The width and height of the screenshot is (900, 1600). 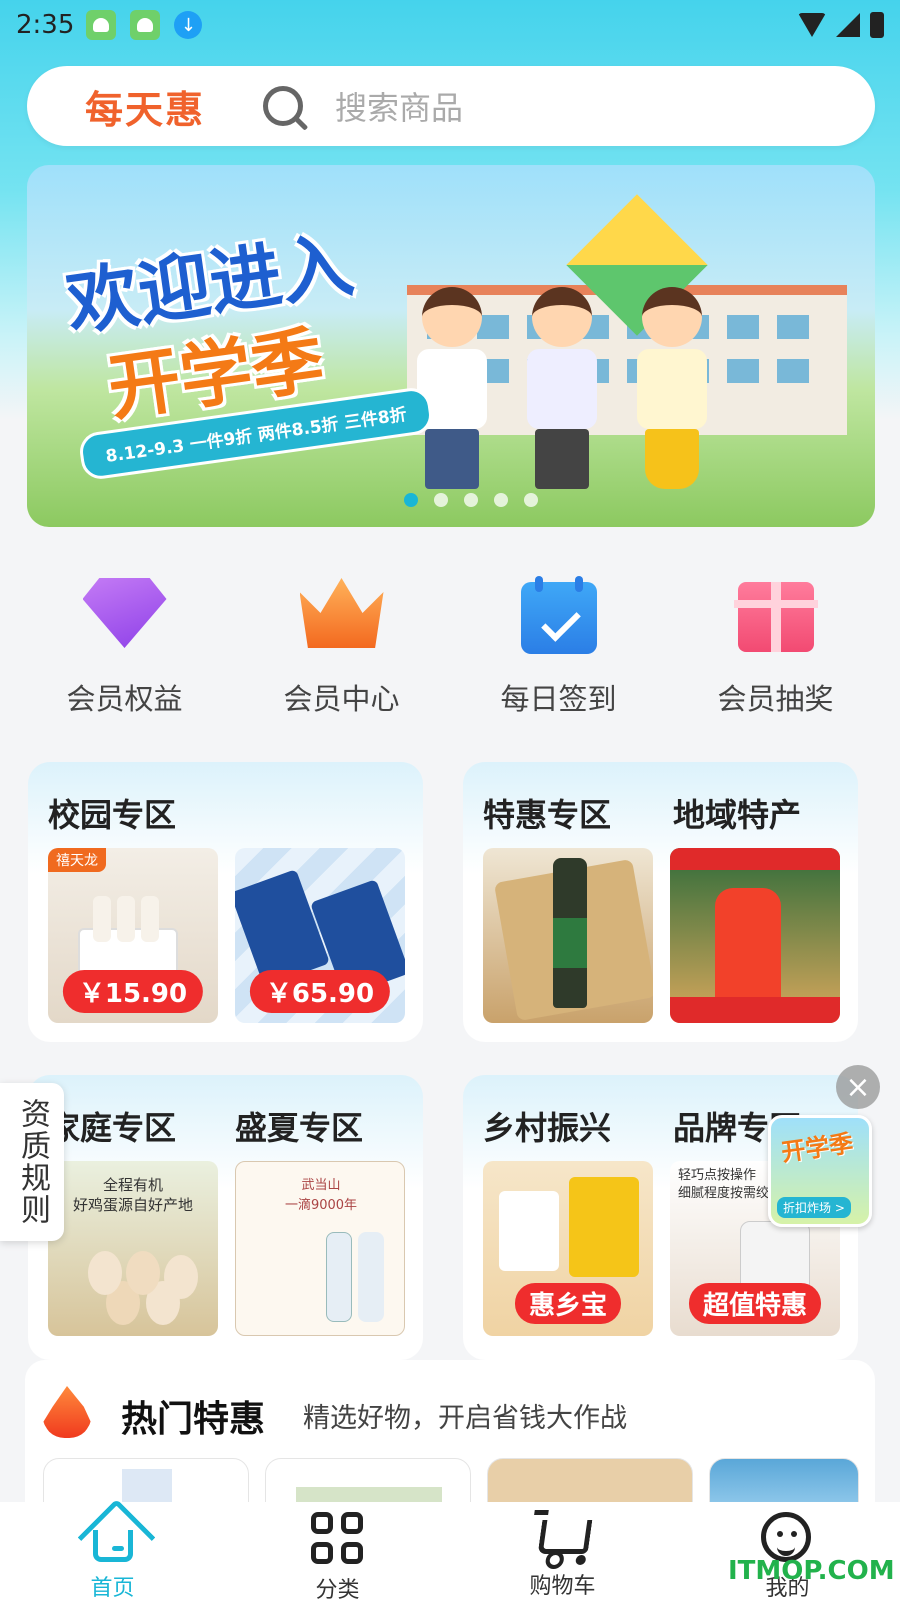 What do you see at coordinates (337, 1538) in the screenshot?
I see `grid-icon` at bounding box center [337, 1538].